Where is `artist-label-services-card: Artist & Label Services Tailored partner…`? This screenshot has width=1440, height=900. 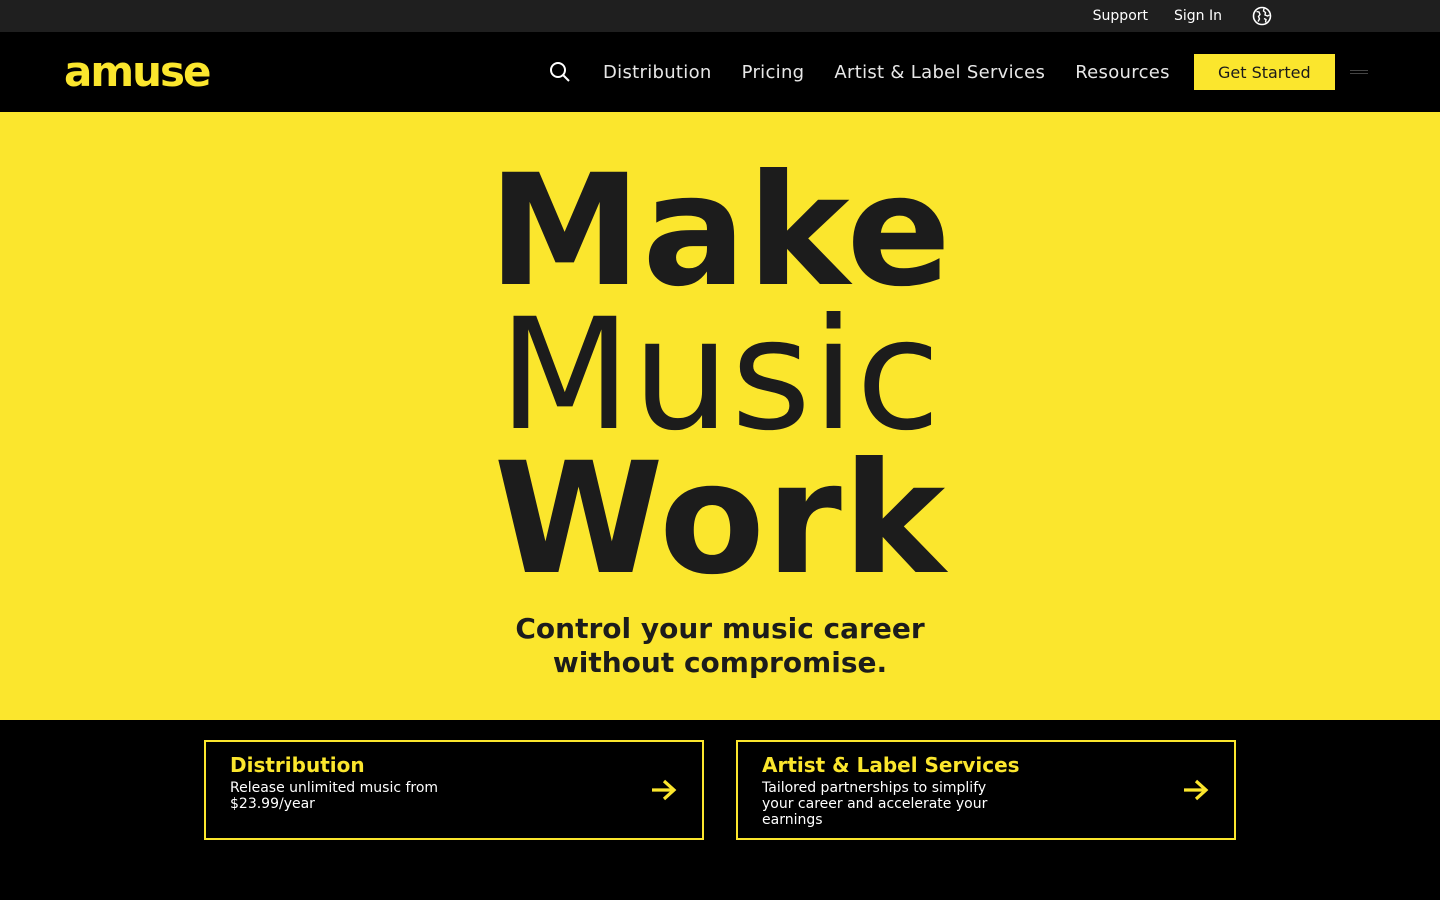
artist-label-services-card: Artist & Label Services Tailored partner… is located at coordinates (986, 790).